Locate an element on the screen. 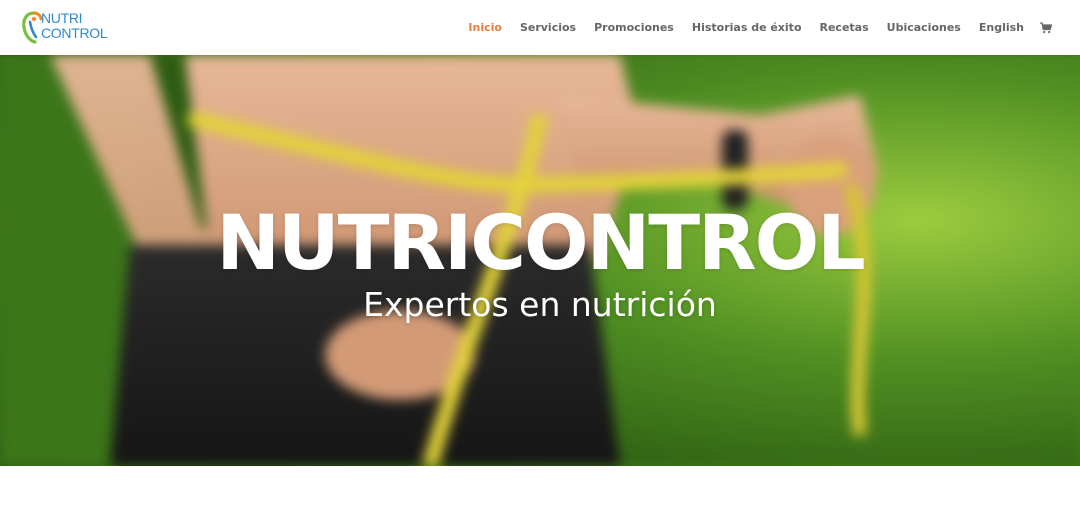 The width and height of the screenshot is (1080, 510). hero-title: NUTRICONTROL is located at coordinates (540, 242).